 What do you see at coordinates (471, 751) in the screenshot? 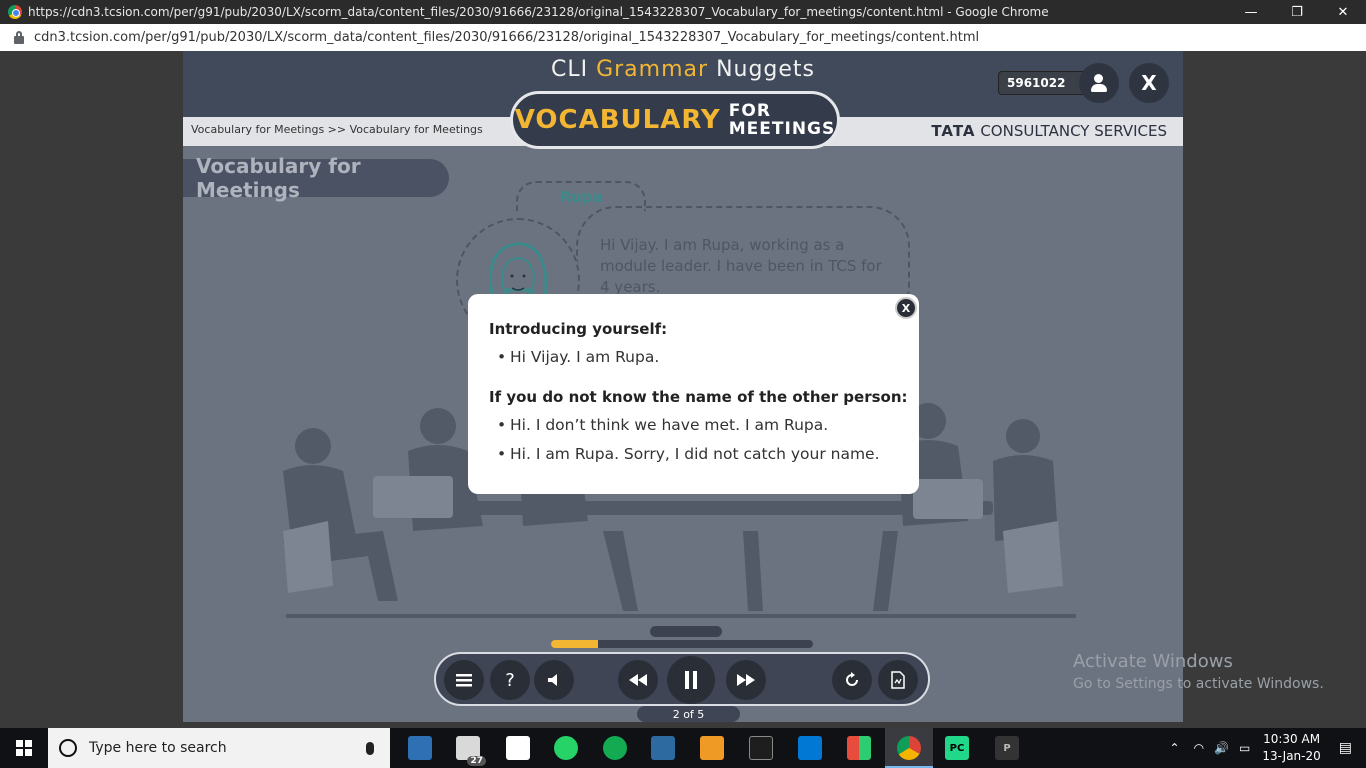
I see `mail-icon: 27` at bounding box center [471, 751].